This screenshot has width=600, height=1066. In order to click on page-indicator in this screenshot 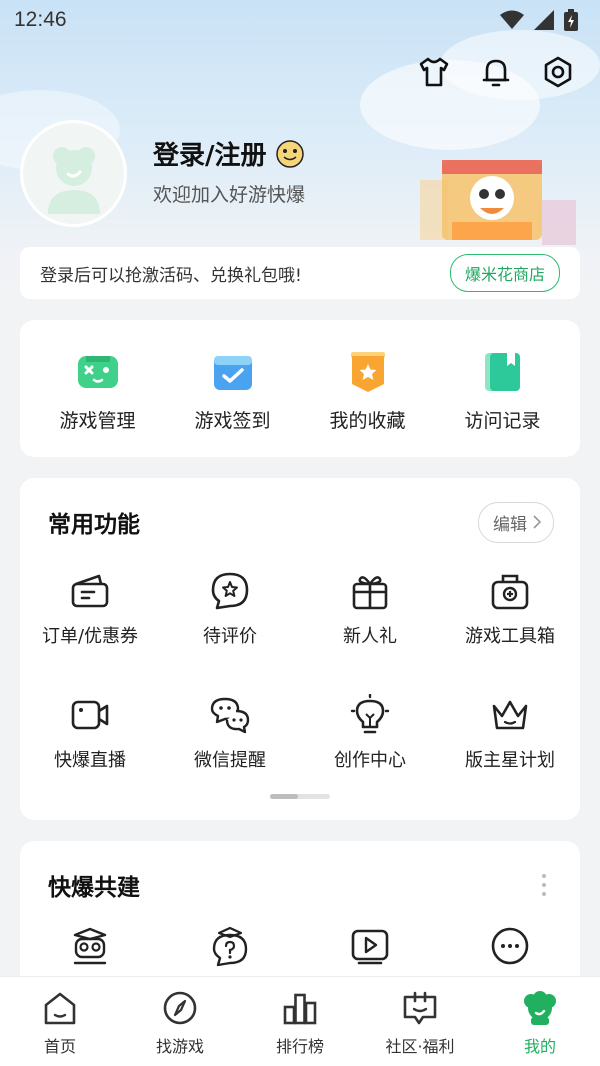, I will do `click(300, 796)`.